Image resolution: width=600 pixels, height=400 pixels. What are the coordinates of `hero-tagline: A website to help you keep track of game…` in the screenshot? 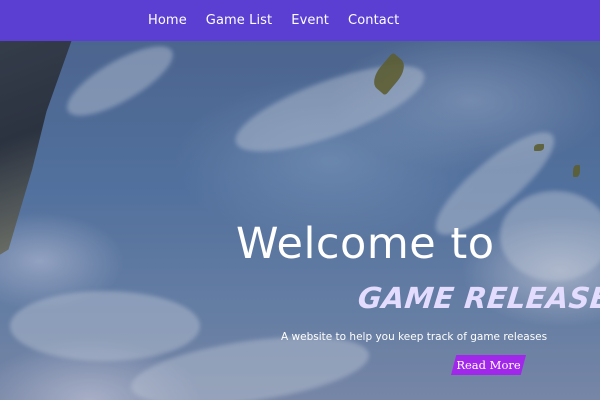 It's located at (414, 337).